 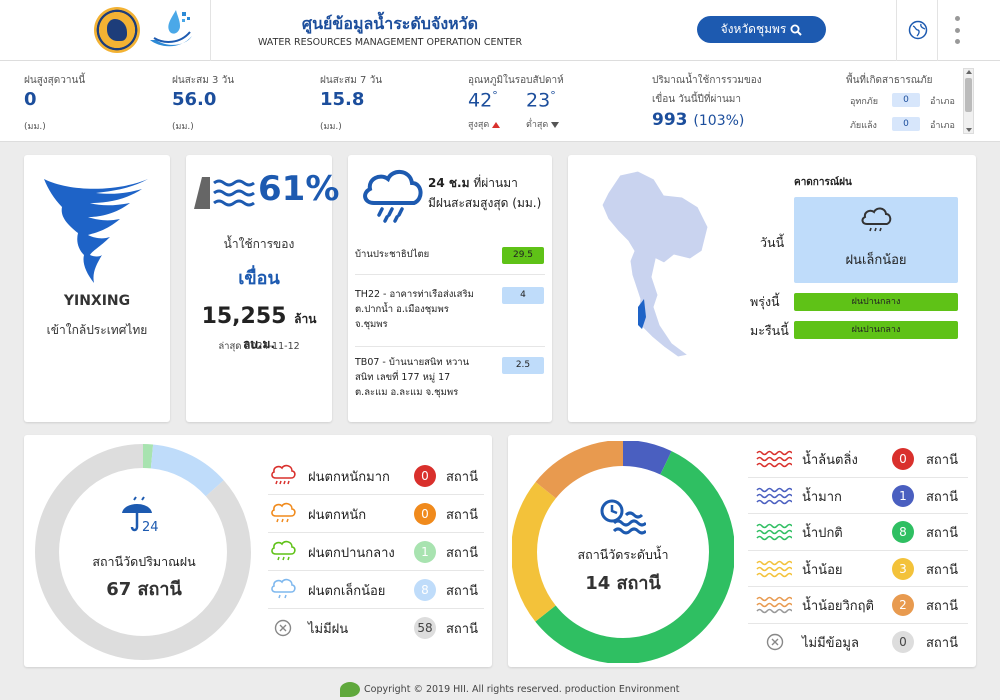 What do you see at coordinates (351, 80) in the screenshot?
I see `rain-7day-label: ฝนสะสม 7 วัน` at bounding box center [351, 80].